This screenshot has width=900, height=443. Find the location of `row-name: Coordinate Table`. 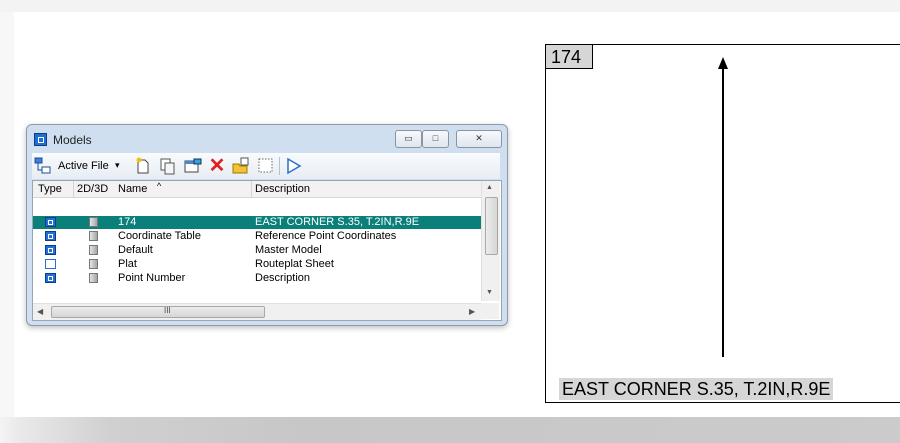

row-name: Coordinate Table is located at coordinates (159, 236).